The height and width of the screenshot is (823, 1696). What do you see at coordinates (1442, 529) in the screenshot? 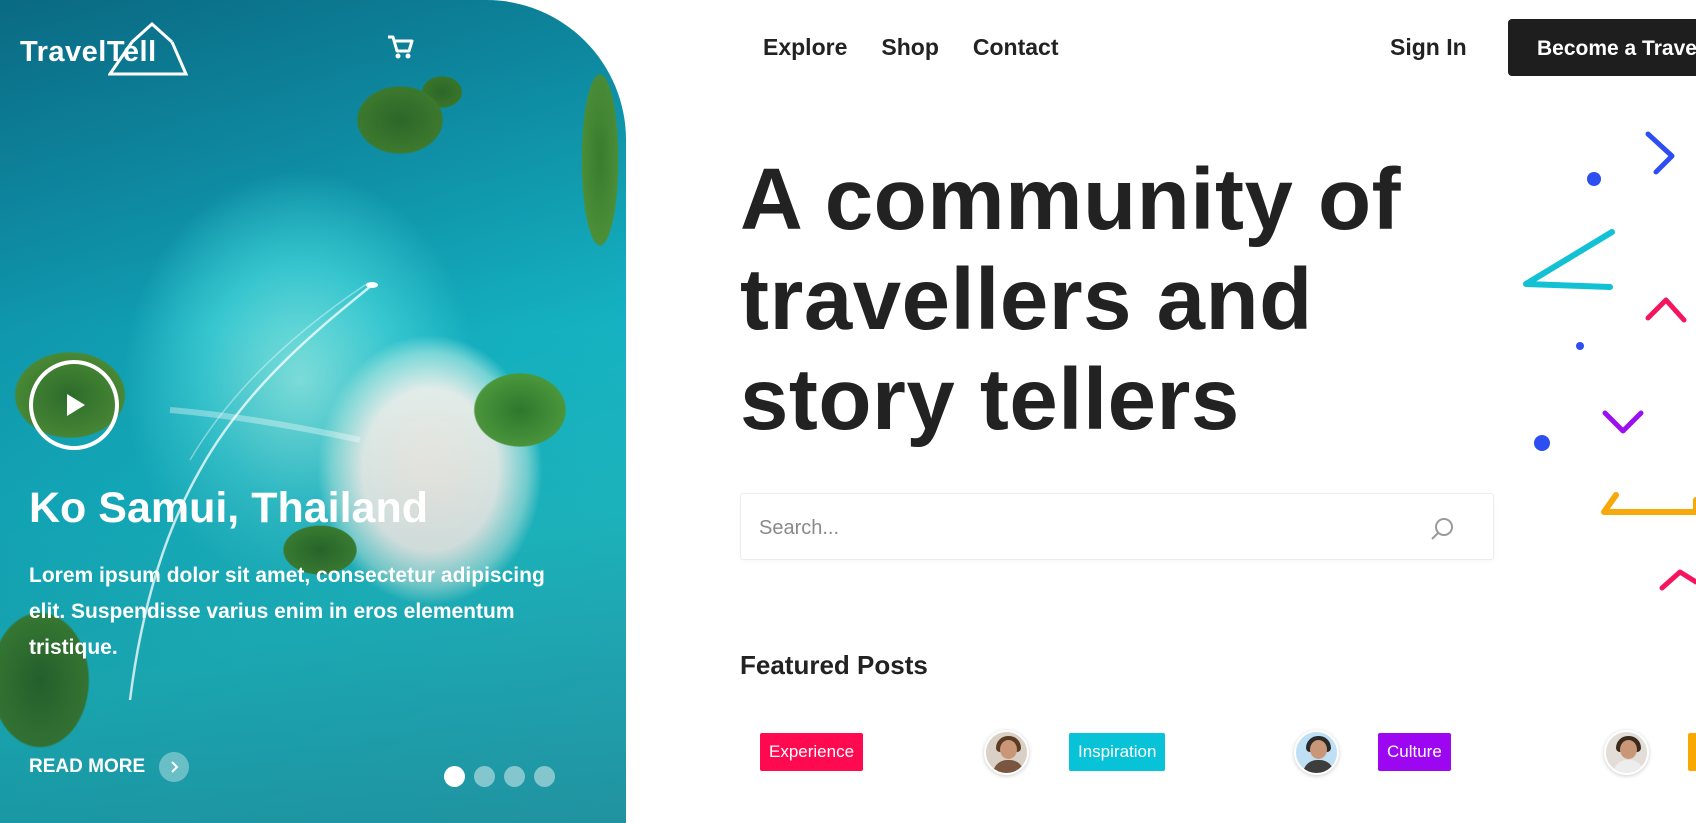
I see `search-icon` at bounding box center [1442, 529].